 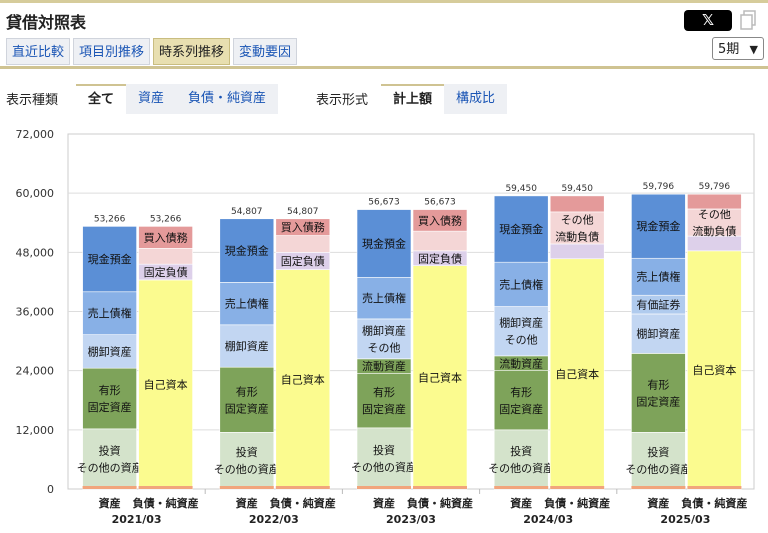 I want to click on copy-icon, so click(x=748, y=20).